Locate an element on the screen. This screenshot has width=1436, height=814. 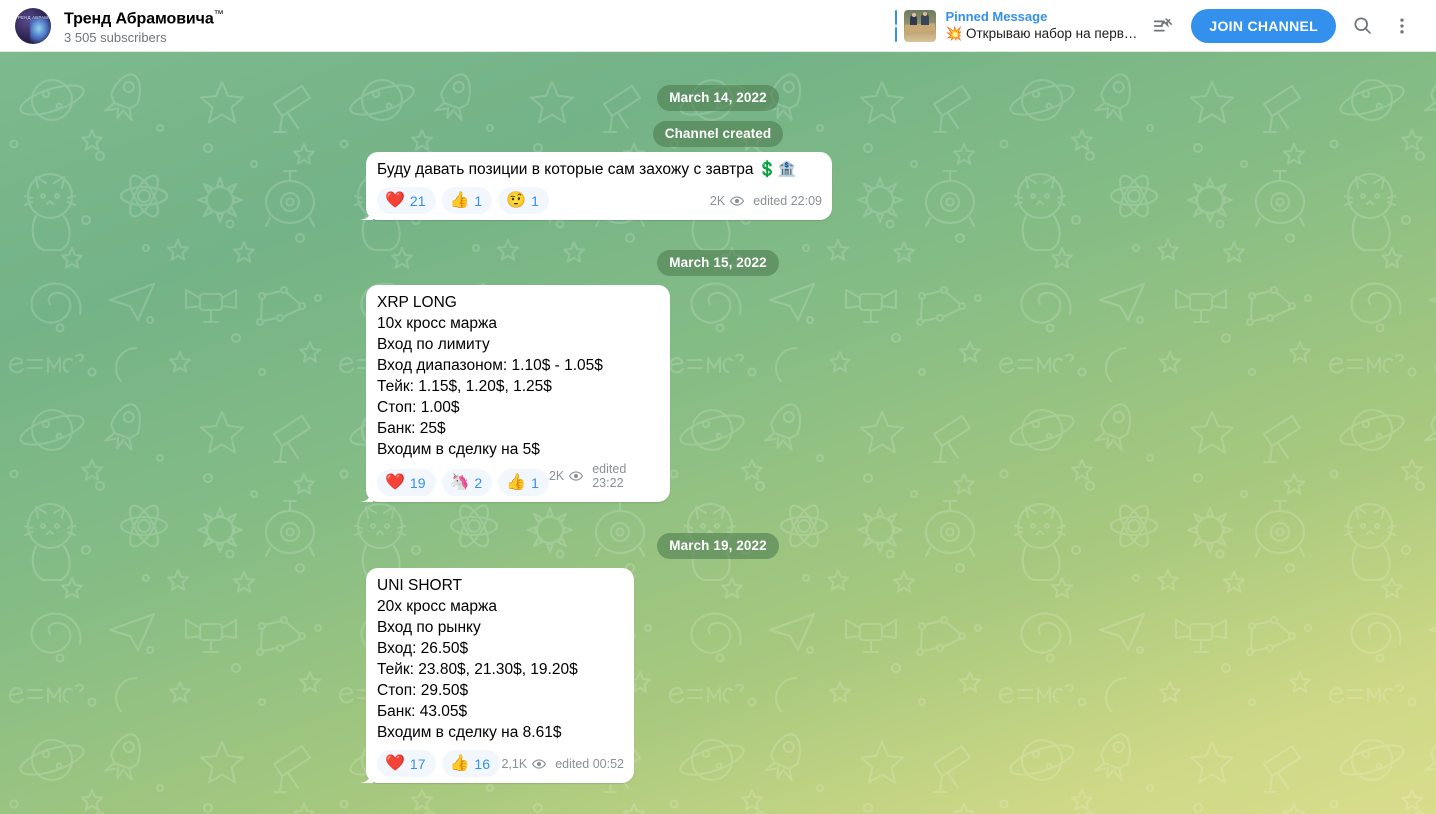
channel-avatar: ТРЕНД АБРАМОВИЧА is located at coordinates (33, 25).